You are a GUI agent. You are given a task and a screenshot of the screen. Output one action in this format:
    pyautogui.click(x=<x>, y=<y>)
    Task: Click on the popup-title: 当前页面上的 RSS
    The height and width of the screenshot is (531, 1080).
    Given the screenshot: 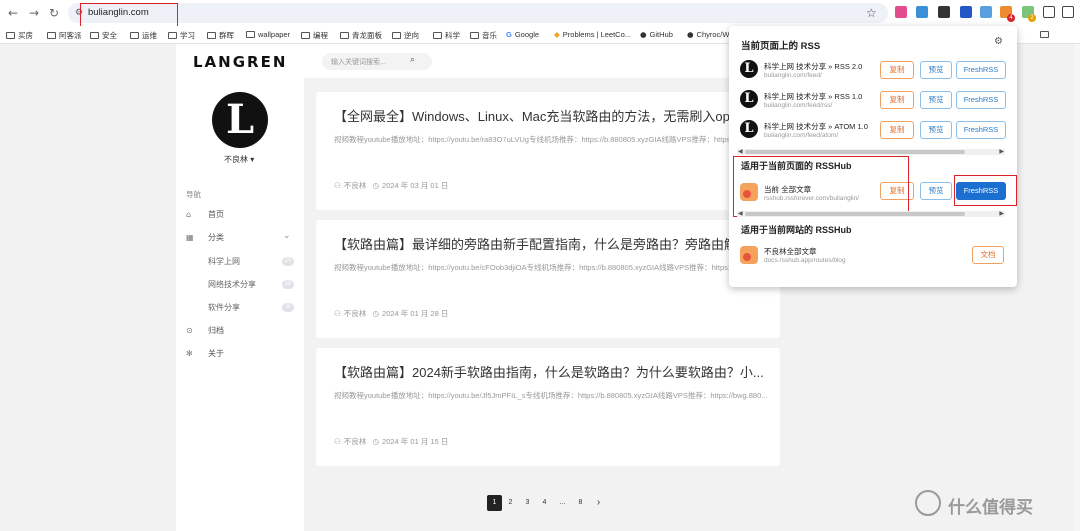 What is the action you would take?
    pyautogui.click(x=781, y=46)
    